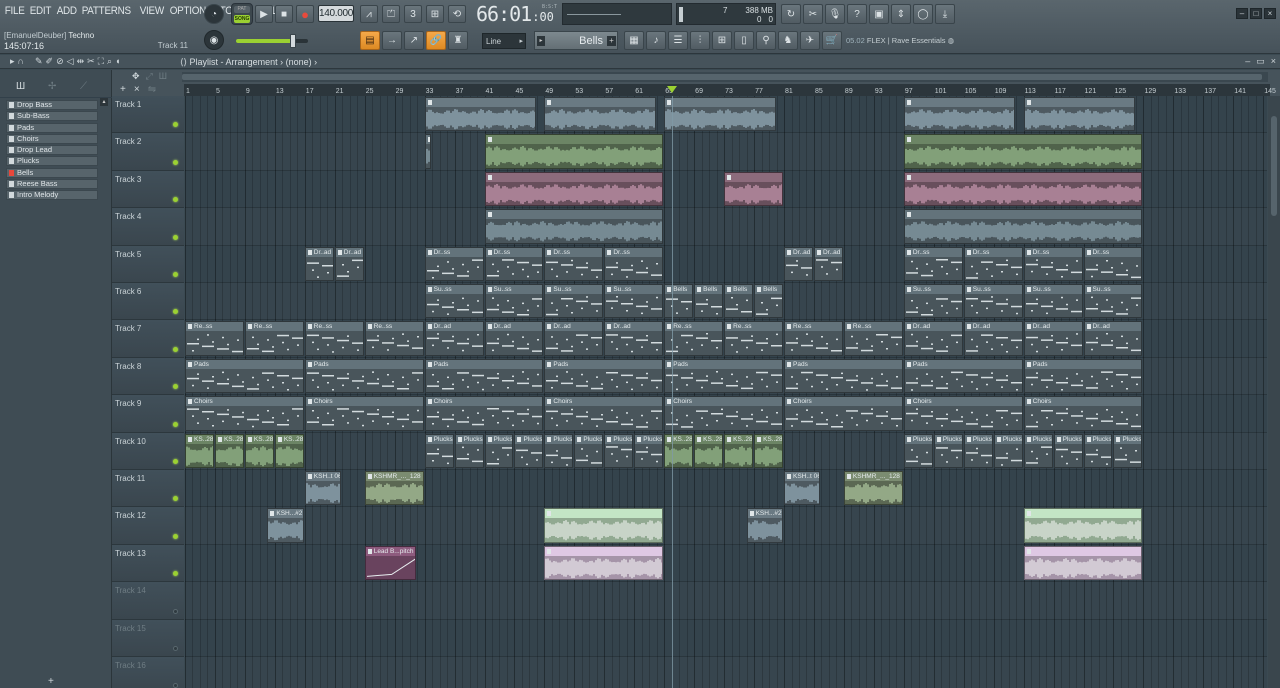 This screenshot has height=688, width=1280. I want to click on add-track-icon: +, so click(51, 681).